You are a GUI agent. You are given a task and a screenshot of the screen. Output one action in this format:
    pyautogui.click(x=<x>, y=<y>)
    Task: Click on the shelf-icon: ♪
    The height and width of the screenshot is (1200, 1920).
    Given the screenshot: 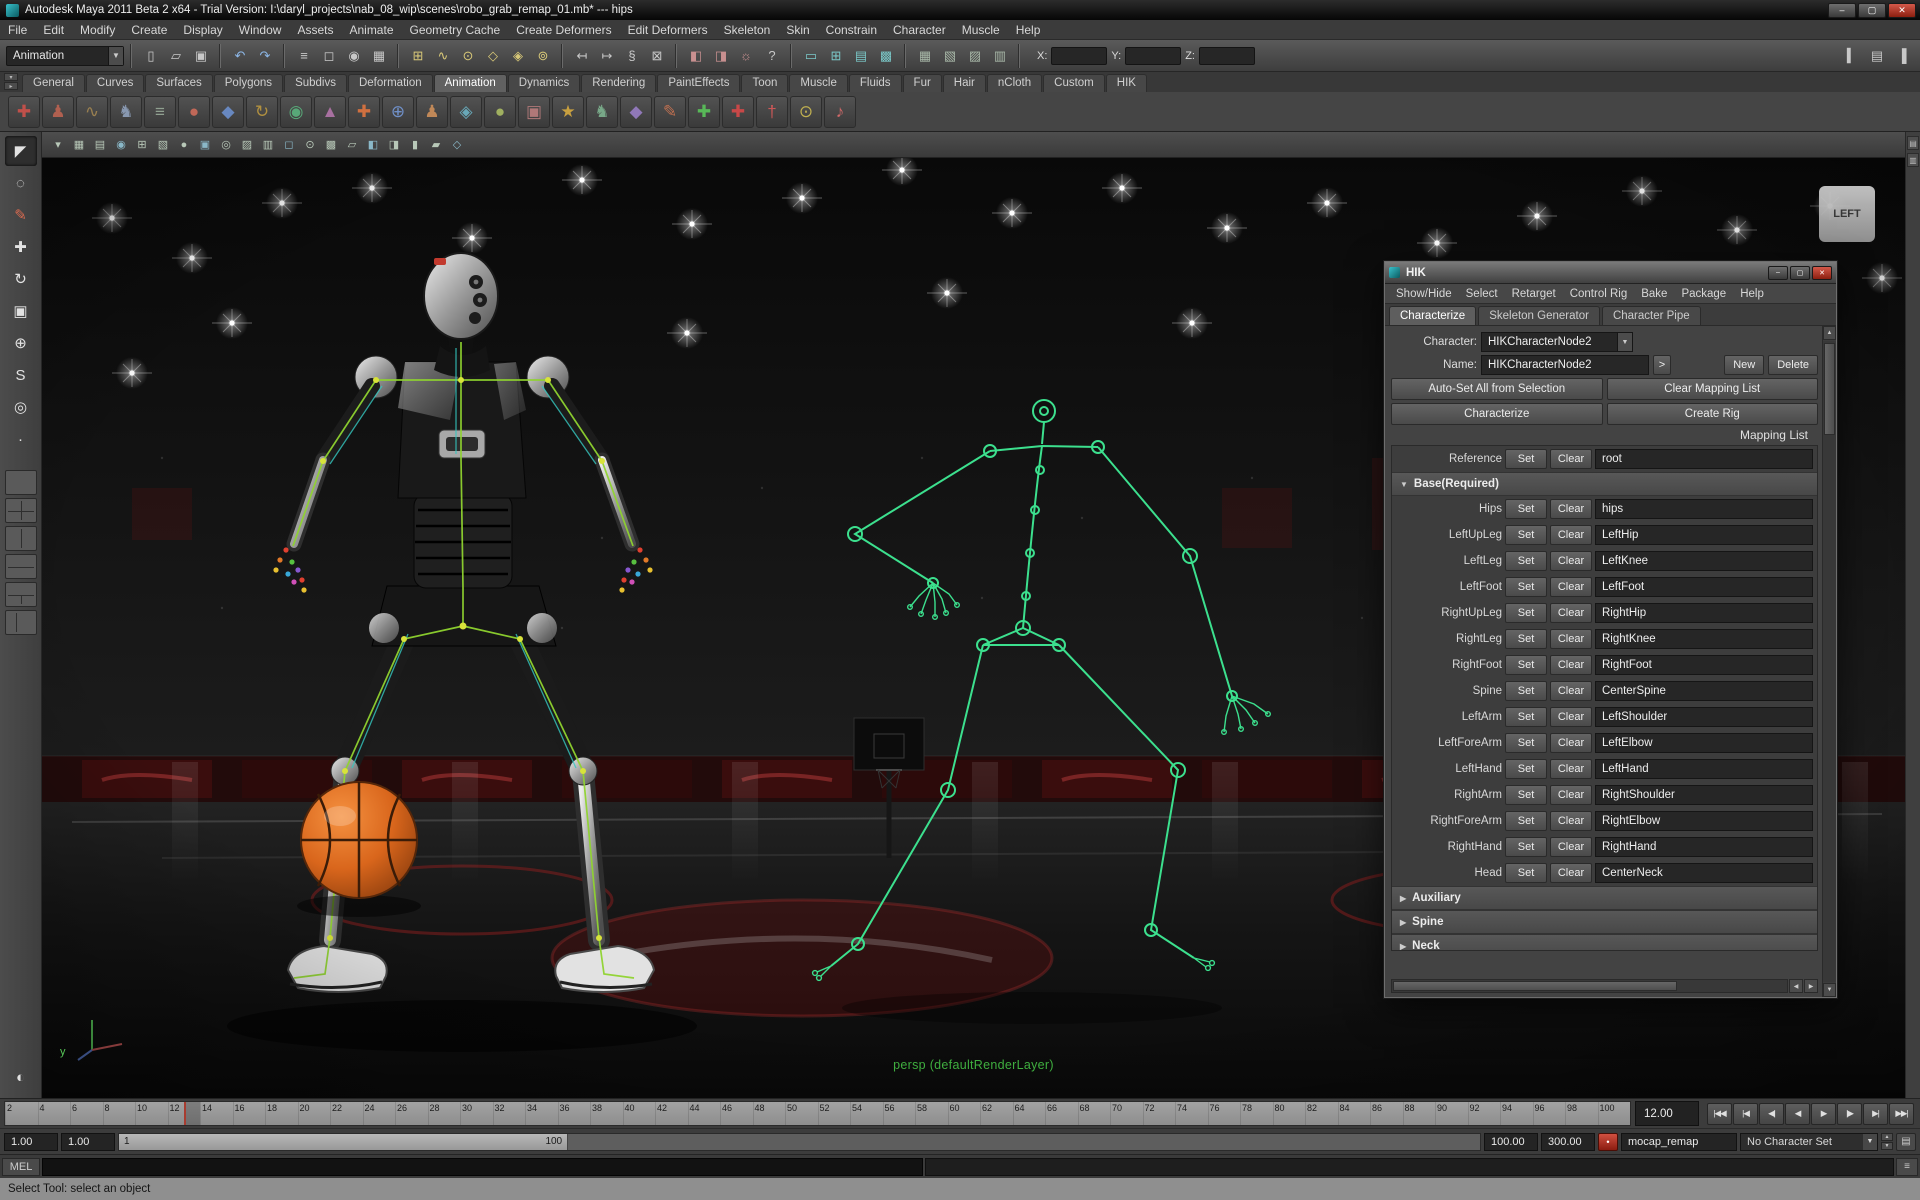 What is the action you would take?
    pyautogui.click(x=840, y=111)
    